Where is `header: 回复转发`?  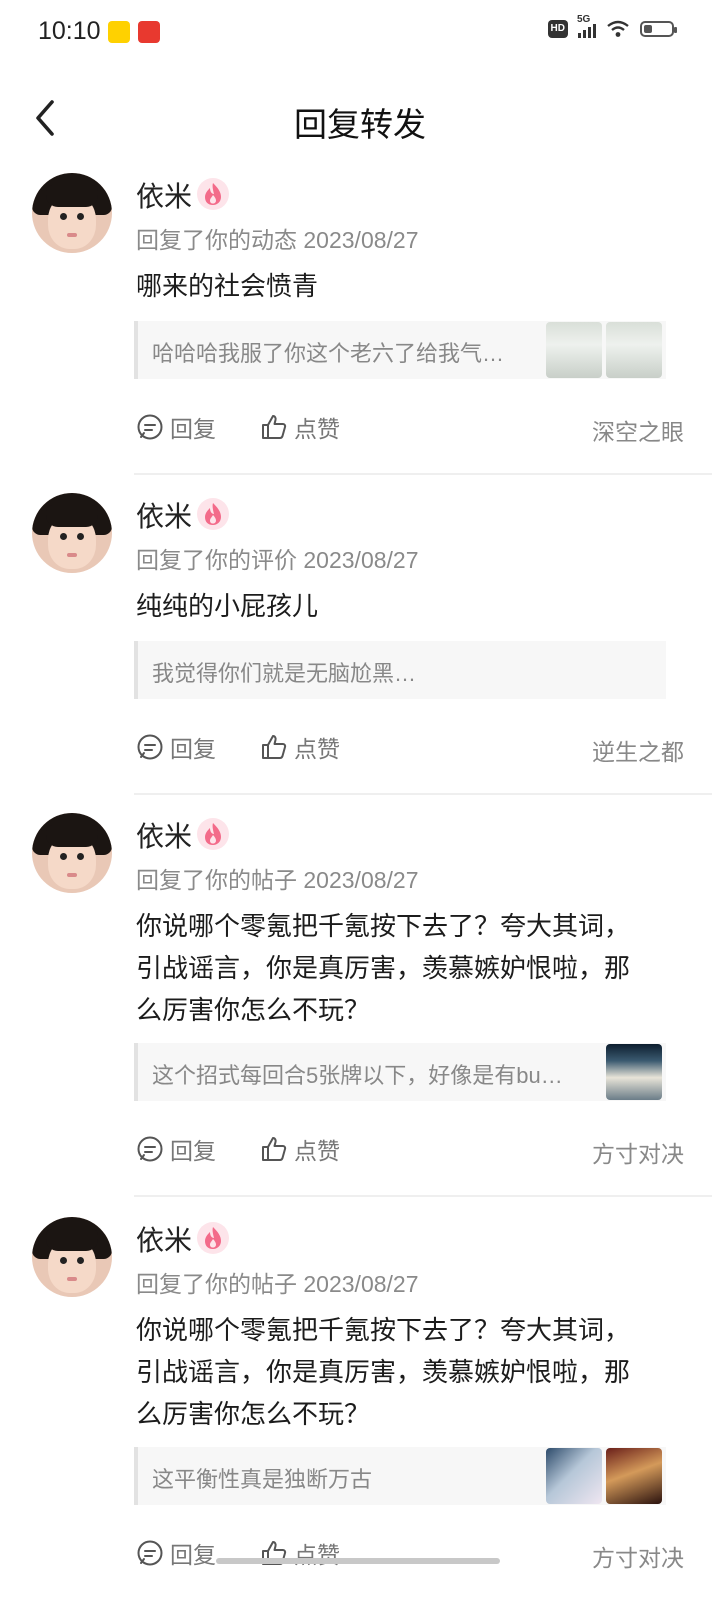 header: 回复转发 is located at coordinates (360, 120).